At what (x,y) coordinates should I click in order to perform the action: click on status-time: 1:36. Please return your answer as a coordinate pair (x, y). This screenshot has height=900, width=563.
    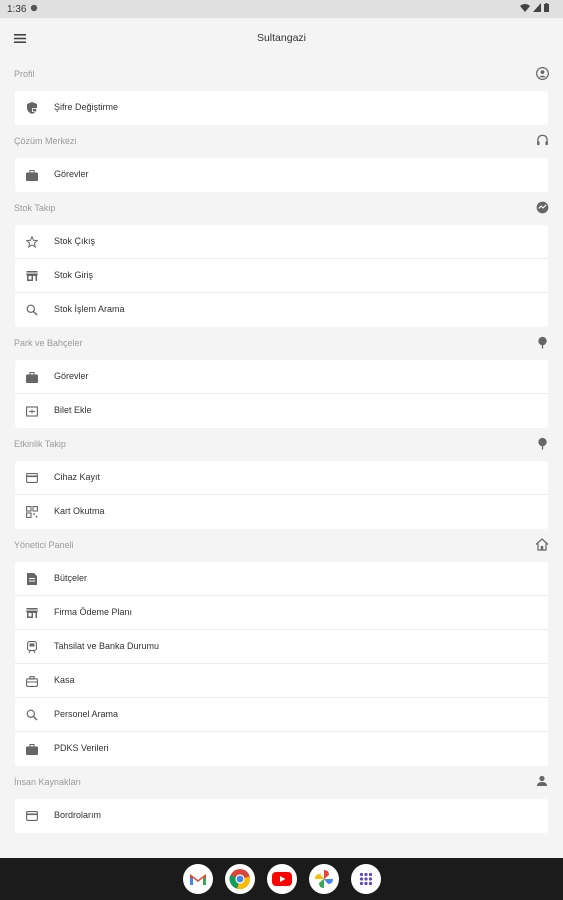
    Looking at the image, I should click on (17, 9).